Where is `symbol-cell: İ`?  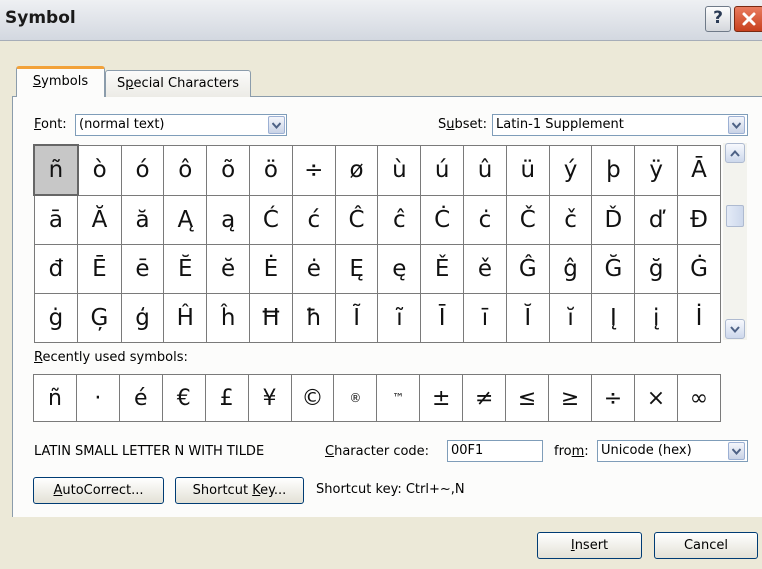
symbol-cell: İ is located at coordinates (699, 318).